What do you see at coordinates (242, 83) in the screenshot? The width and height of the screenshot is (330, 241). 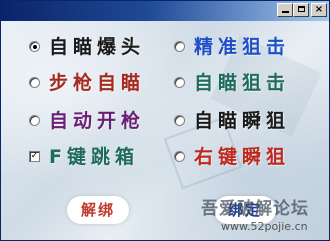 I see `label-auto-aim-sniper: 自瞄狙击` at bounding box center [242, 83].